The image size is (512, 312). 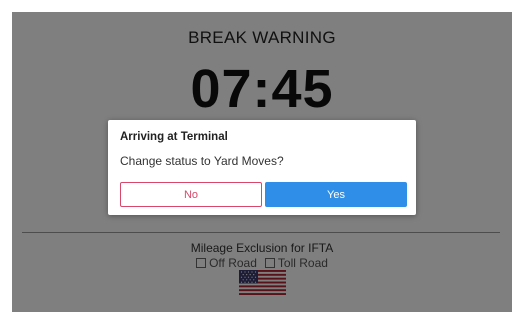 I want to click on yes-button: Yes, so click(x=336, y=194).